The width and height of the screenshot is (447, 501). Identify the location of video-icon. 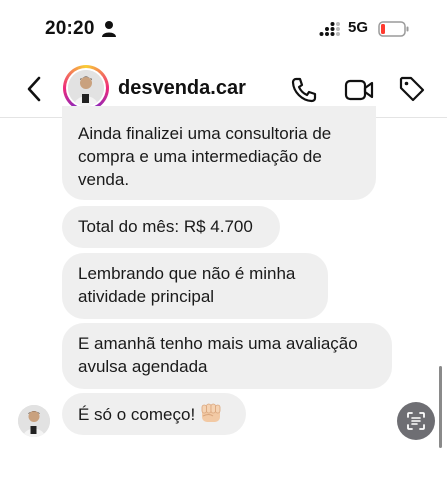
(359, 90).